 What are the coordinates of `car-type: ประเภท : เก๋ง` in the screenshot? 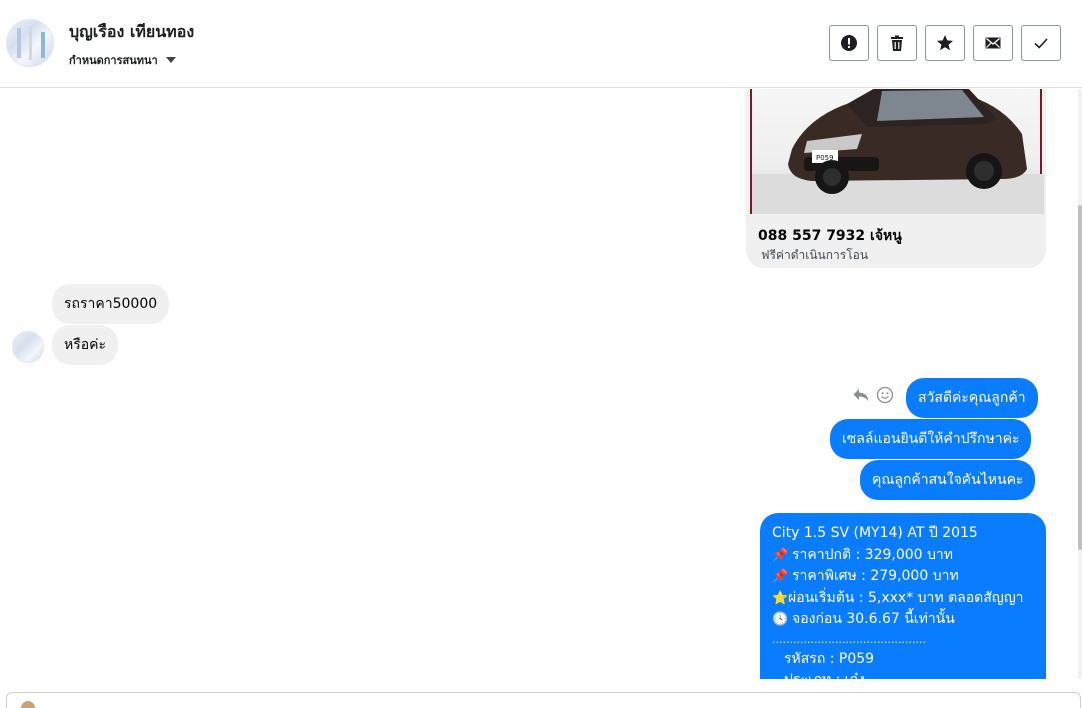 It's located at (903, 674).